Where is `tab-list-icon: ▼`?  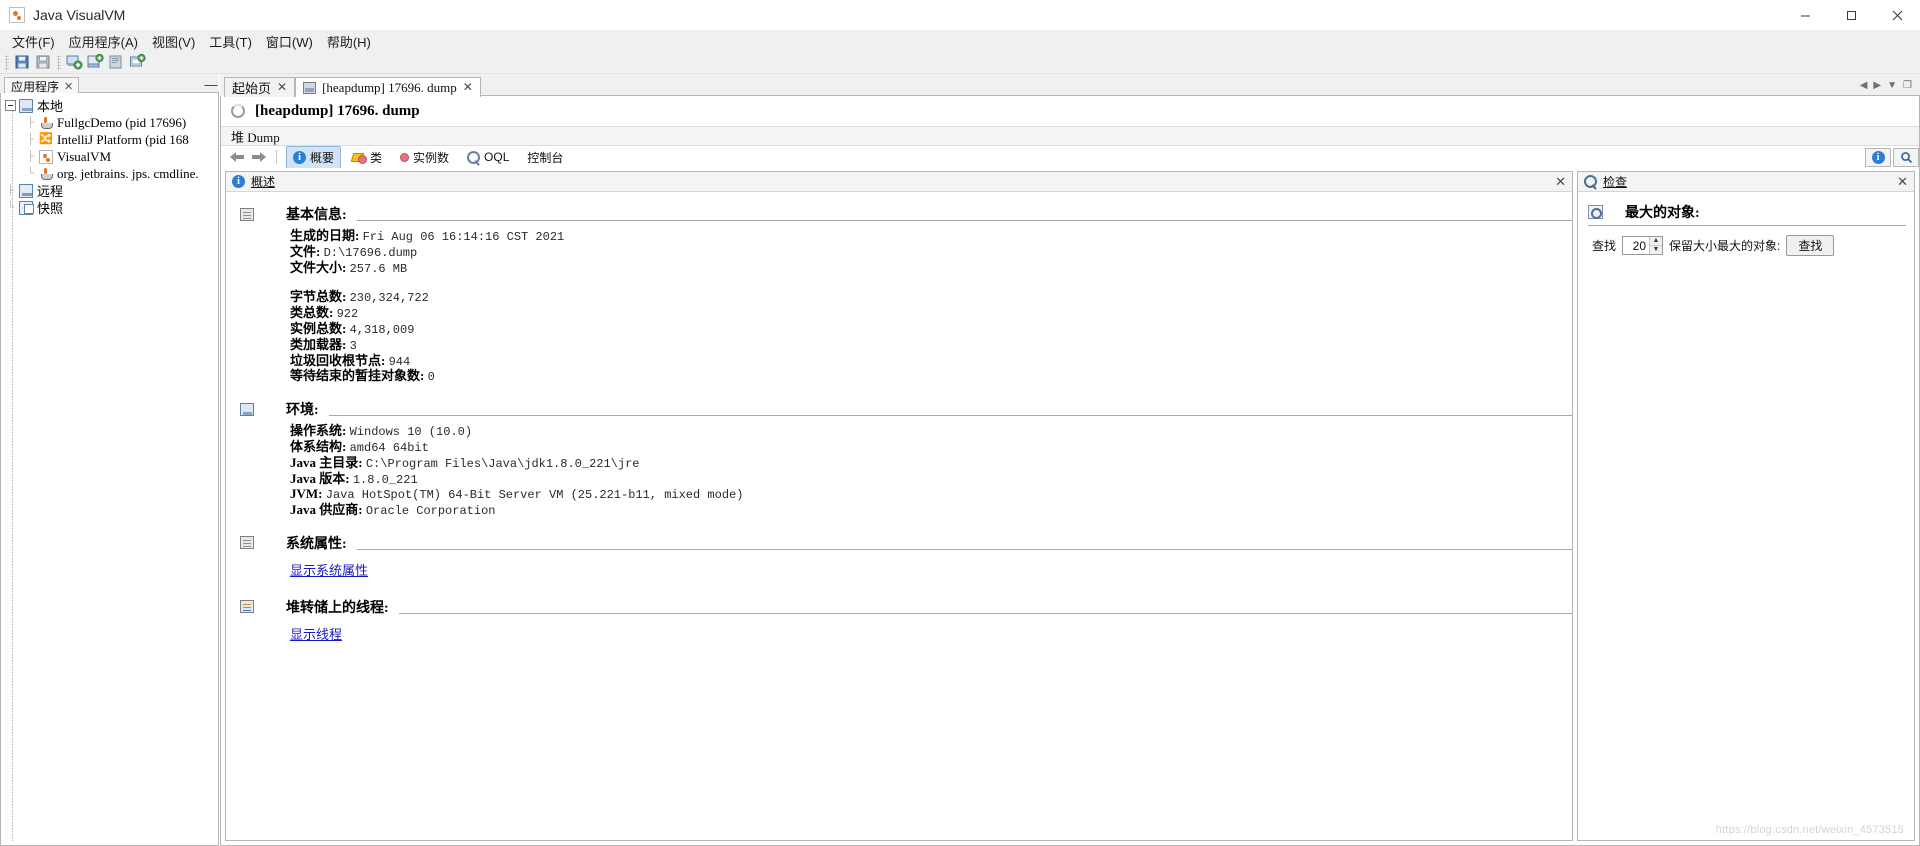
tab-list-icon: ▼ is located at coordinates (1892, 85).